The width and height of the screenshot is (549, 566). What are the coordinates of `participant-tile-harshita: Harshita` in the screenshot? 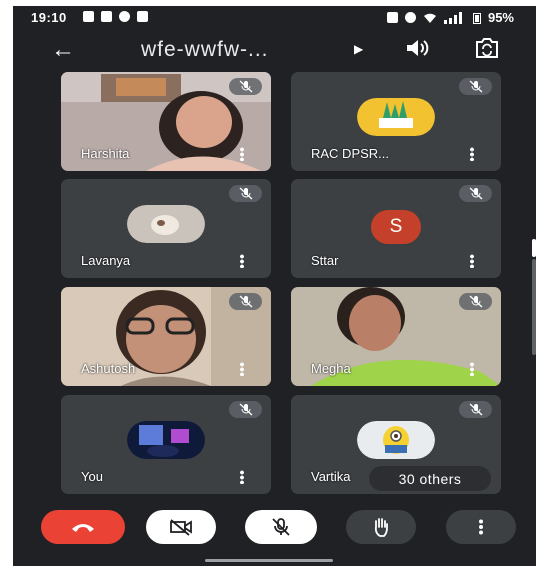 It's located at (166, 121).